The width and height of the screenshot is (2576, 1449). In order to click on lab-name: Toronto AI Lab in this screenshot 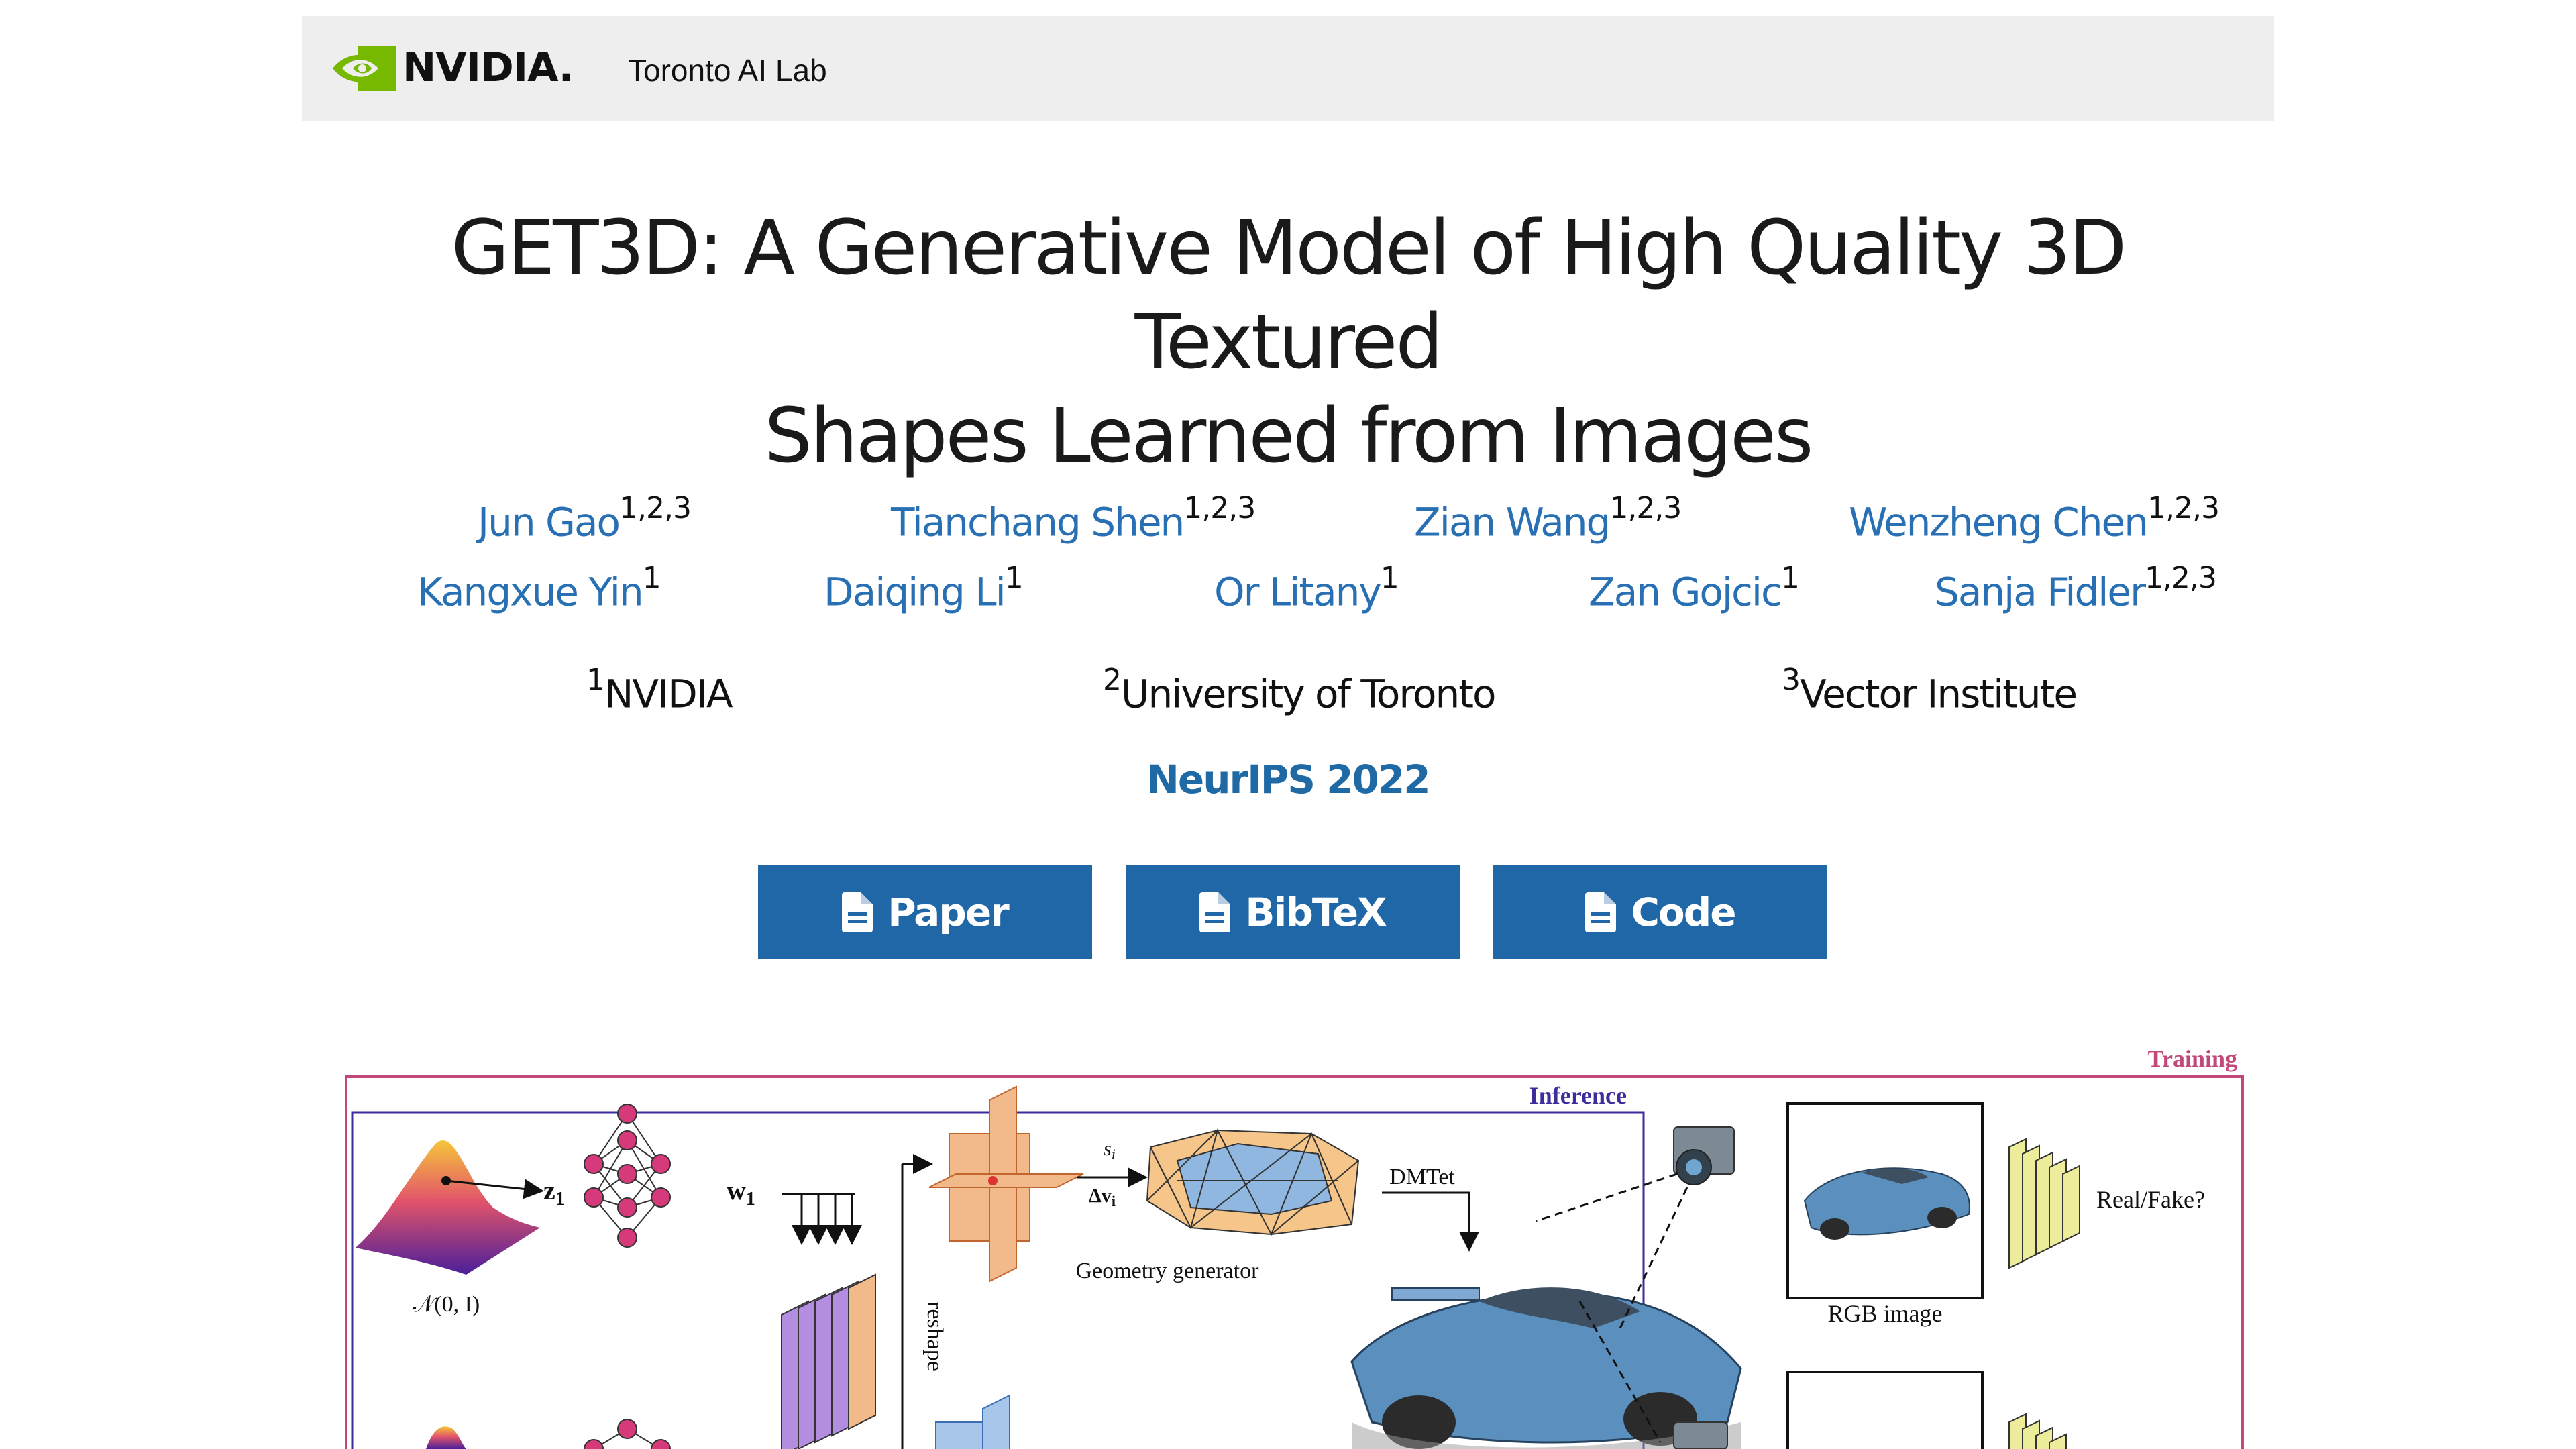, I will do `click(727, 70)`.